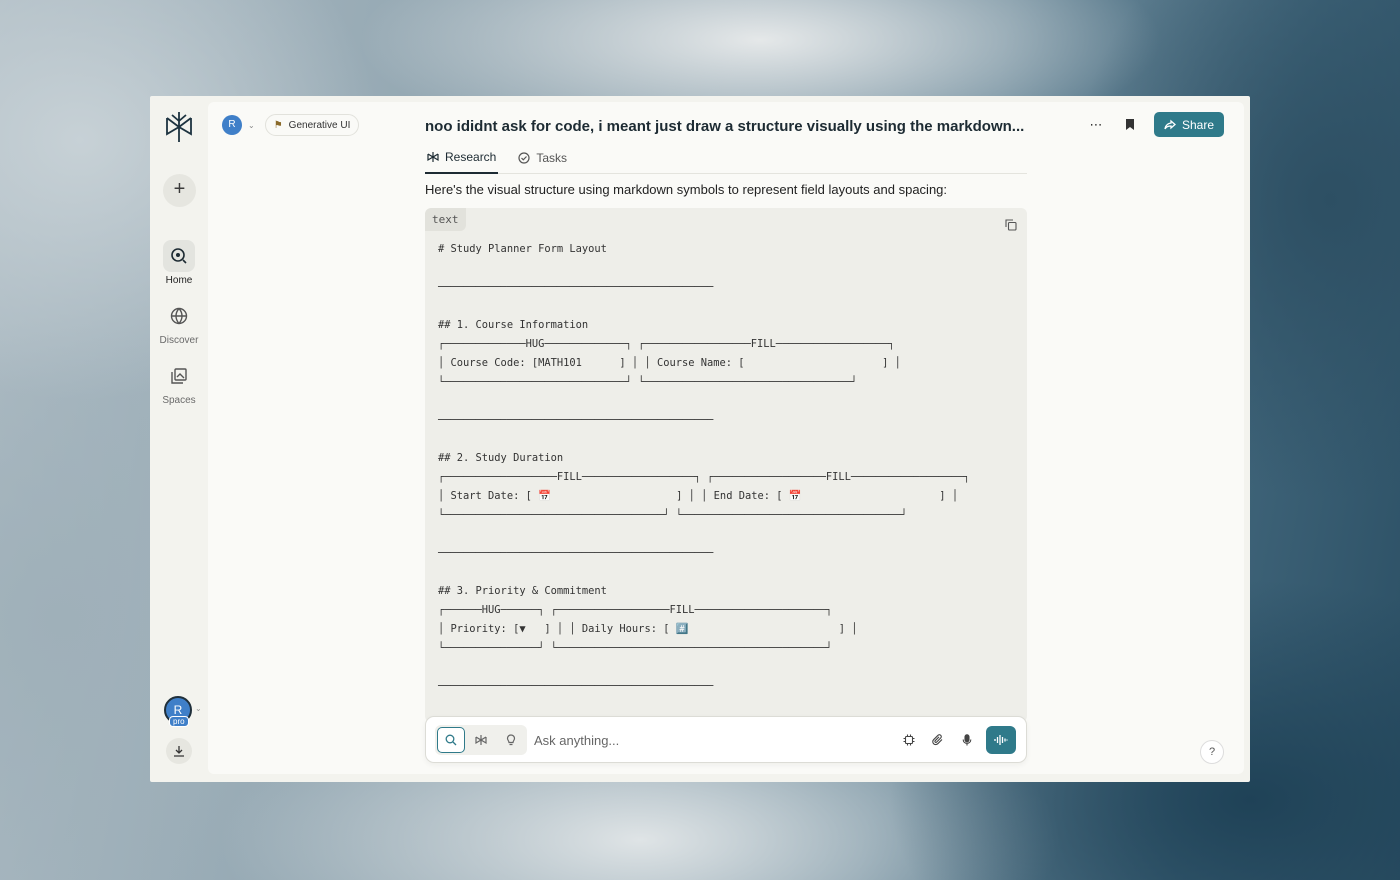 This screenshot has width=1400, height=880. Describe the element at coordinates (179, 280) in the screenshot. I see `rail-item-label: Home` at that location.